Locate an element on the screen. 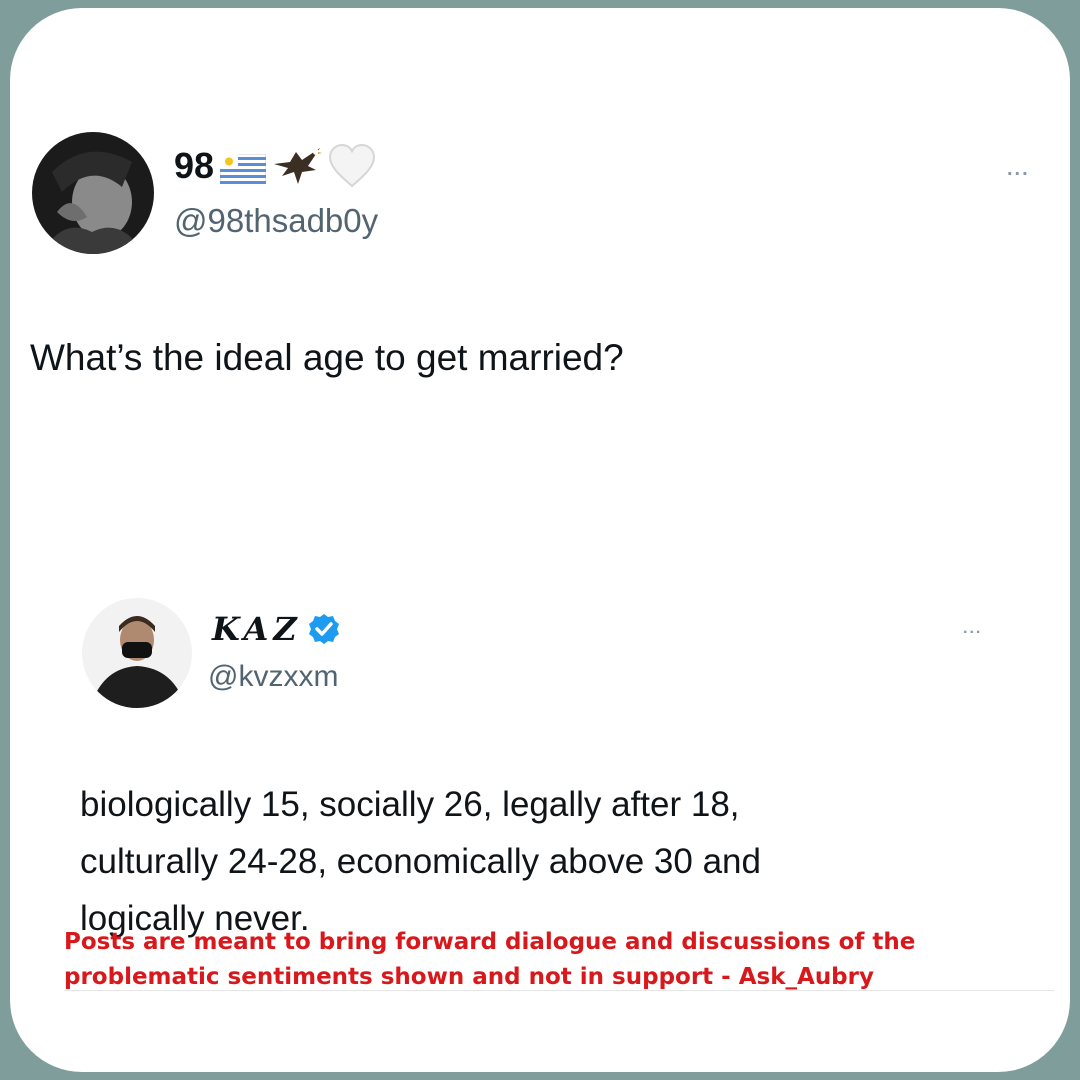 This screenshot has width=1080, height=1080. display-name-2: KAZ is located at coordinates (257, 629).